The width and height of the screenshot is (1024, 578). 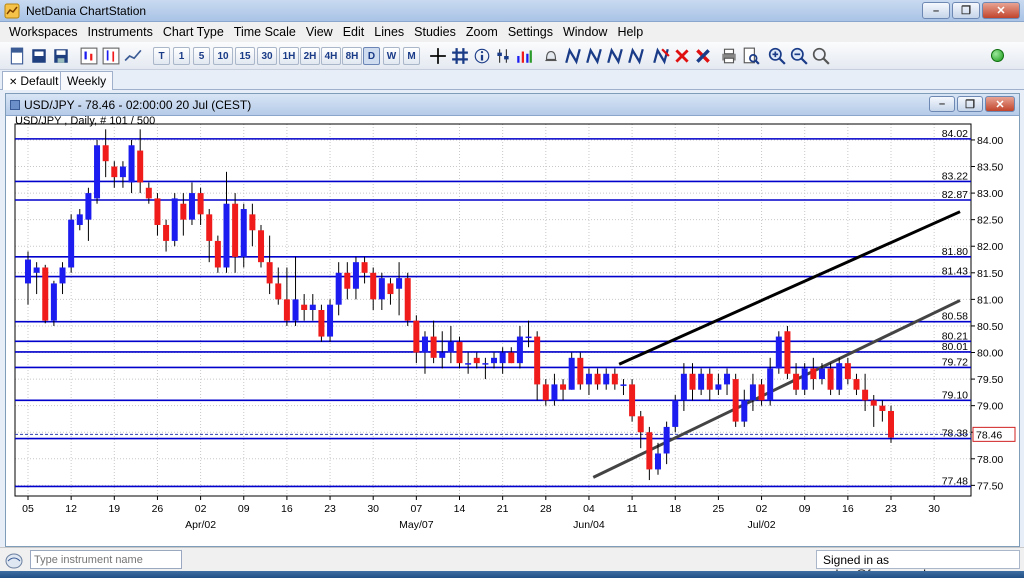 I want to click on menu-view: View, so click(x=319, y=32).